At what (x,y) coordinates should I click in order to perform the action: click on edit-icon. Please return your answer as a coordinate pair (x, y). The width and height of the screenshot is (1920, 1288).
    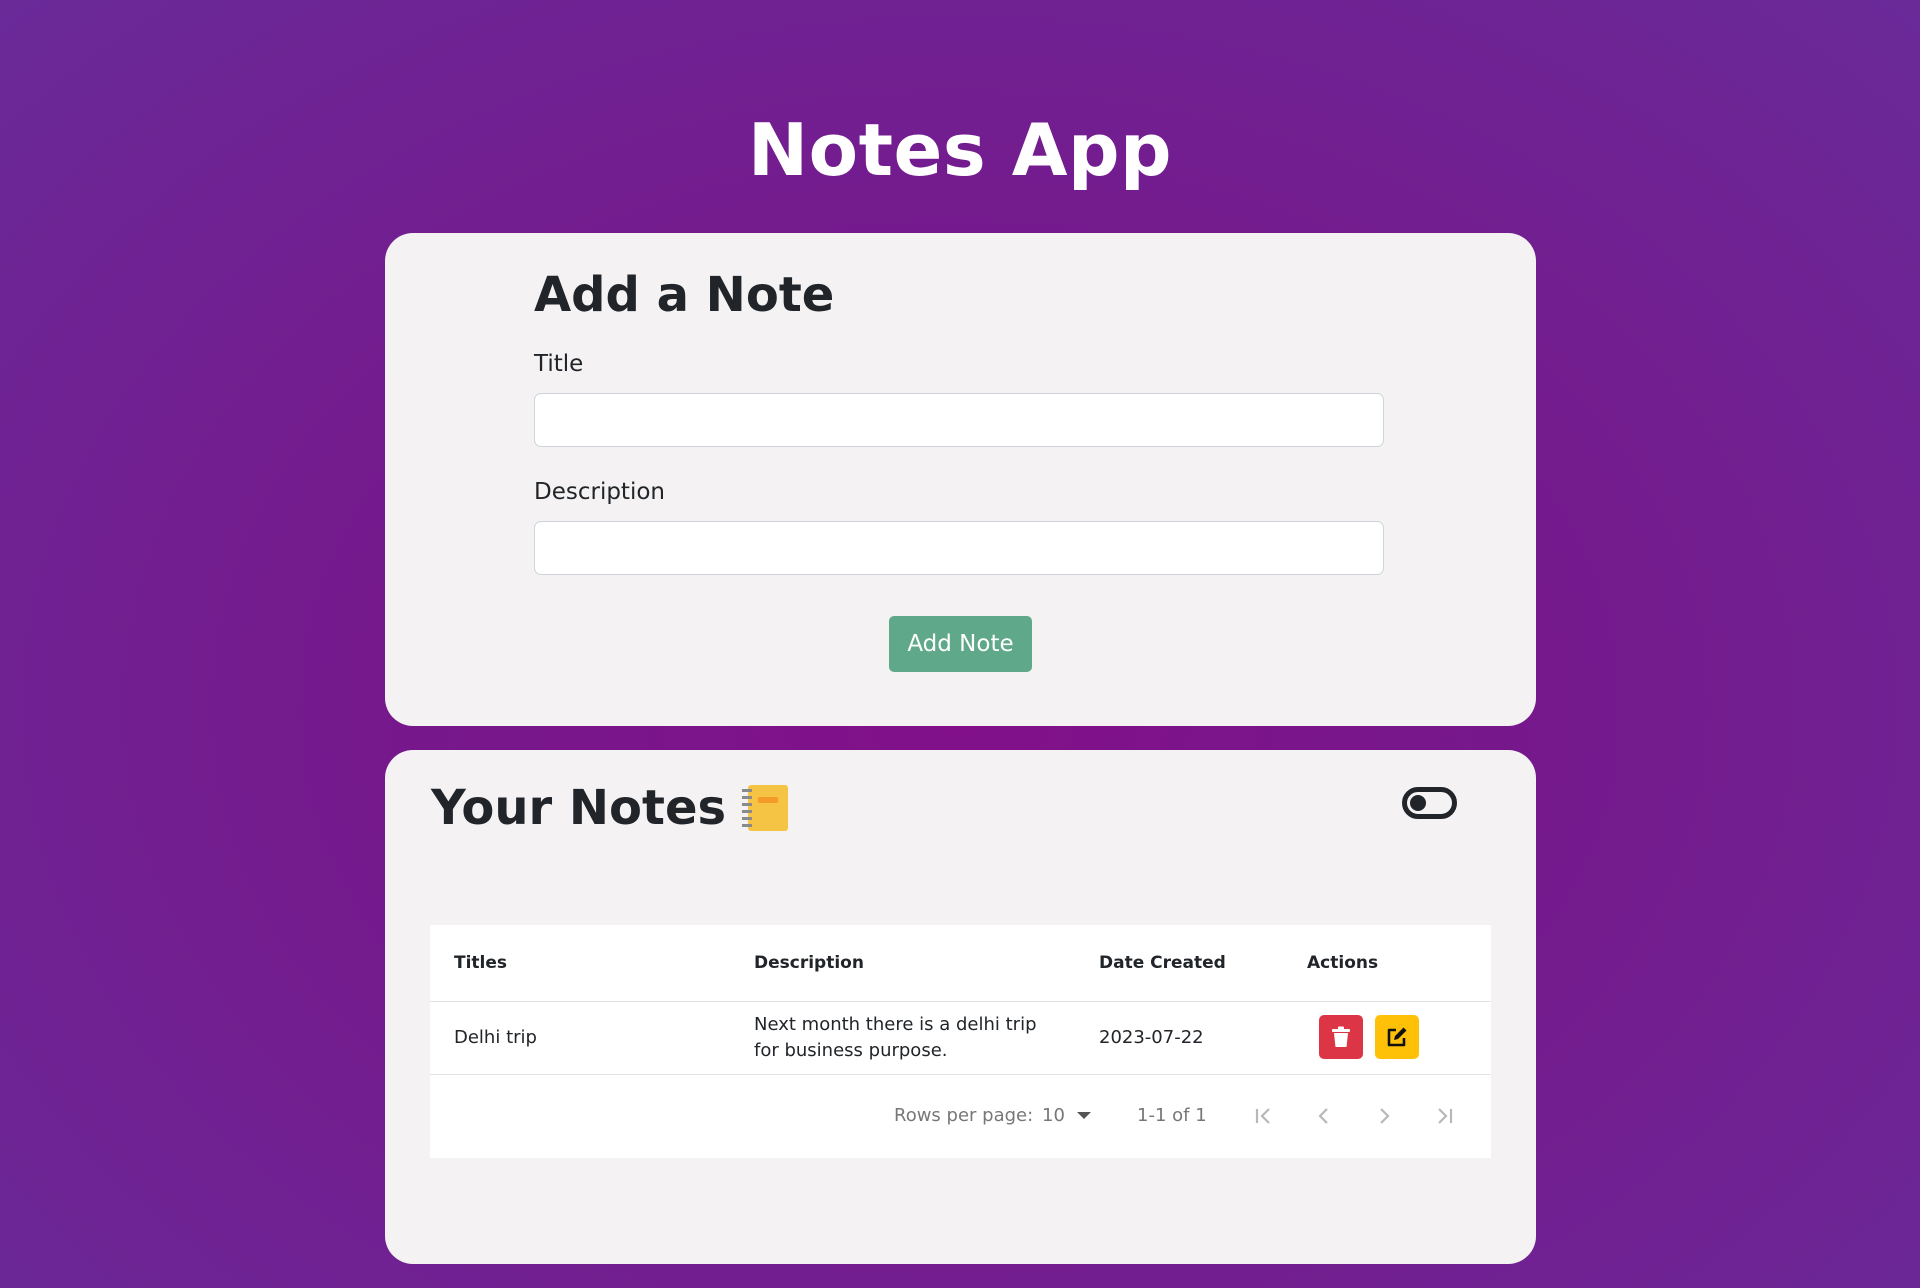
    Looking at the image, I should click on (1397, 1037).